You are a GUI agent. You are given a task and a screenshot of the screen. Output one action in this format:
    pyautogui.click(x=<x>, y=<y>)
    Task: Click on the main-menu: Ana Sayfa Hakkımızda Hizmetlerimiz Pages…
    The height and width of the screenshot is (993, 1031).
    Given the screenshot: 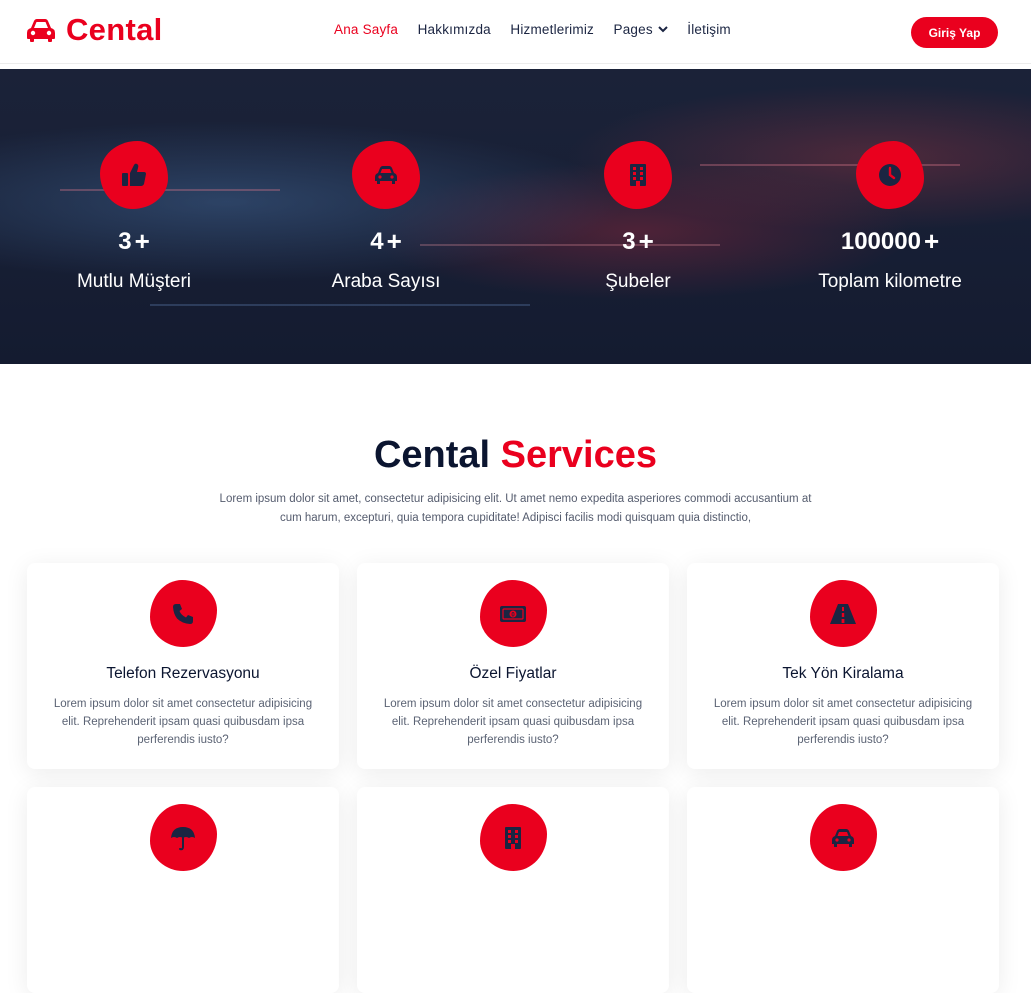 What is the action you would take?
    pyautogui.click(x=542, y=29)
    